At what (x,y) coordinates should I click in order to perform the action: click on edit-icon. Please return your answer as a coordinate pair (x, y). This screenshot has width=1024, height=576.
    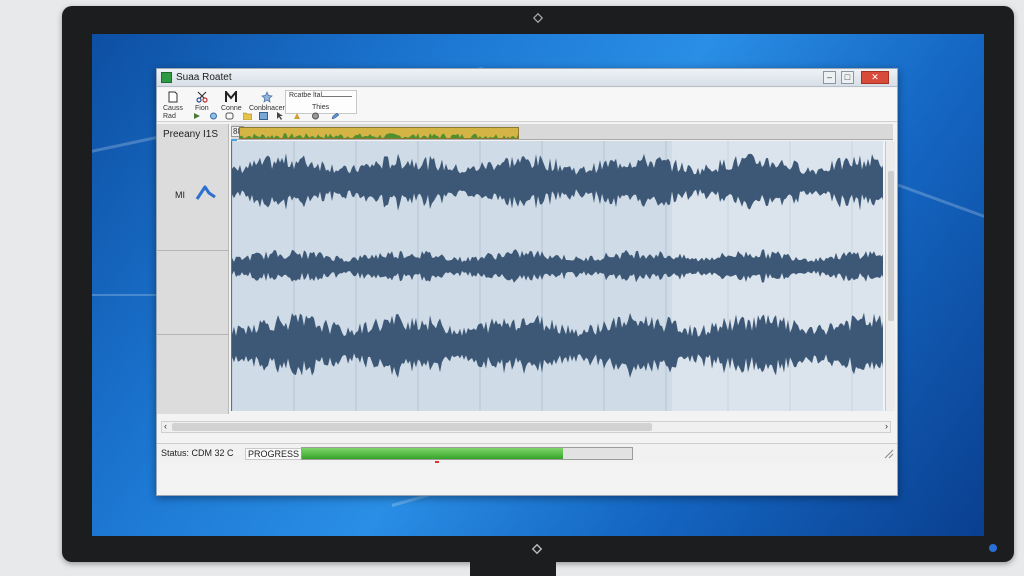
    Looking at the image, I should click on (335, 116).